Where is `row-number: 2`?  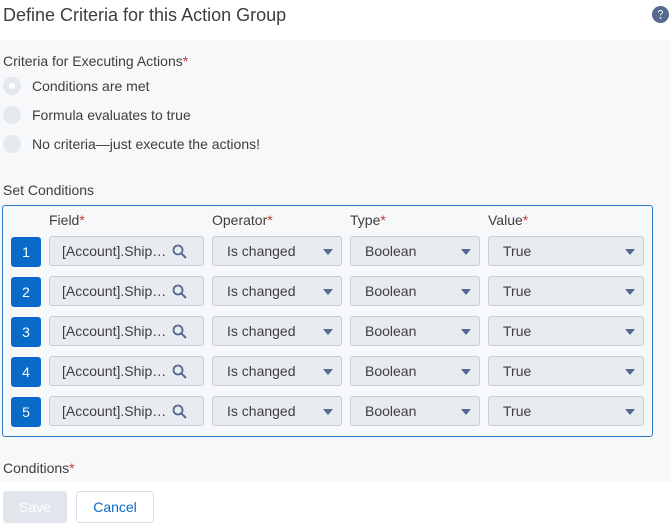 row-number: 2 is located at coordinates (26, 292).